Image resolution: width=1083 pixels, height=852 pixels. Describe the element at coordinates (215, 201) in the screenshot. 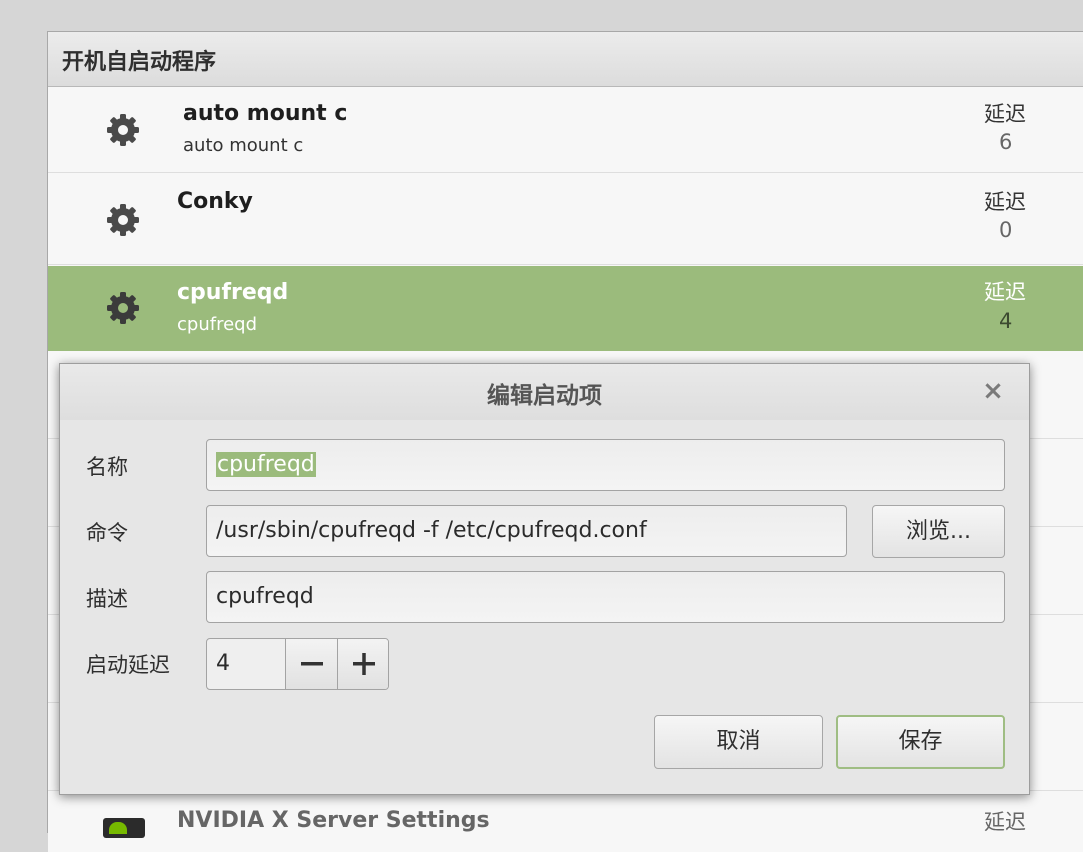

I see `startup-item-name: Conky` at that location.